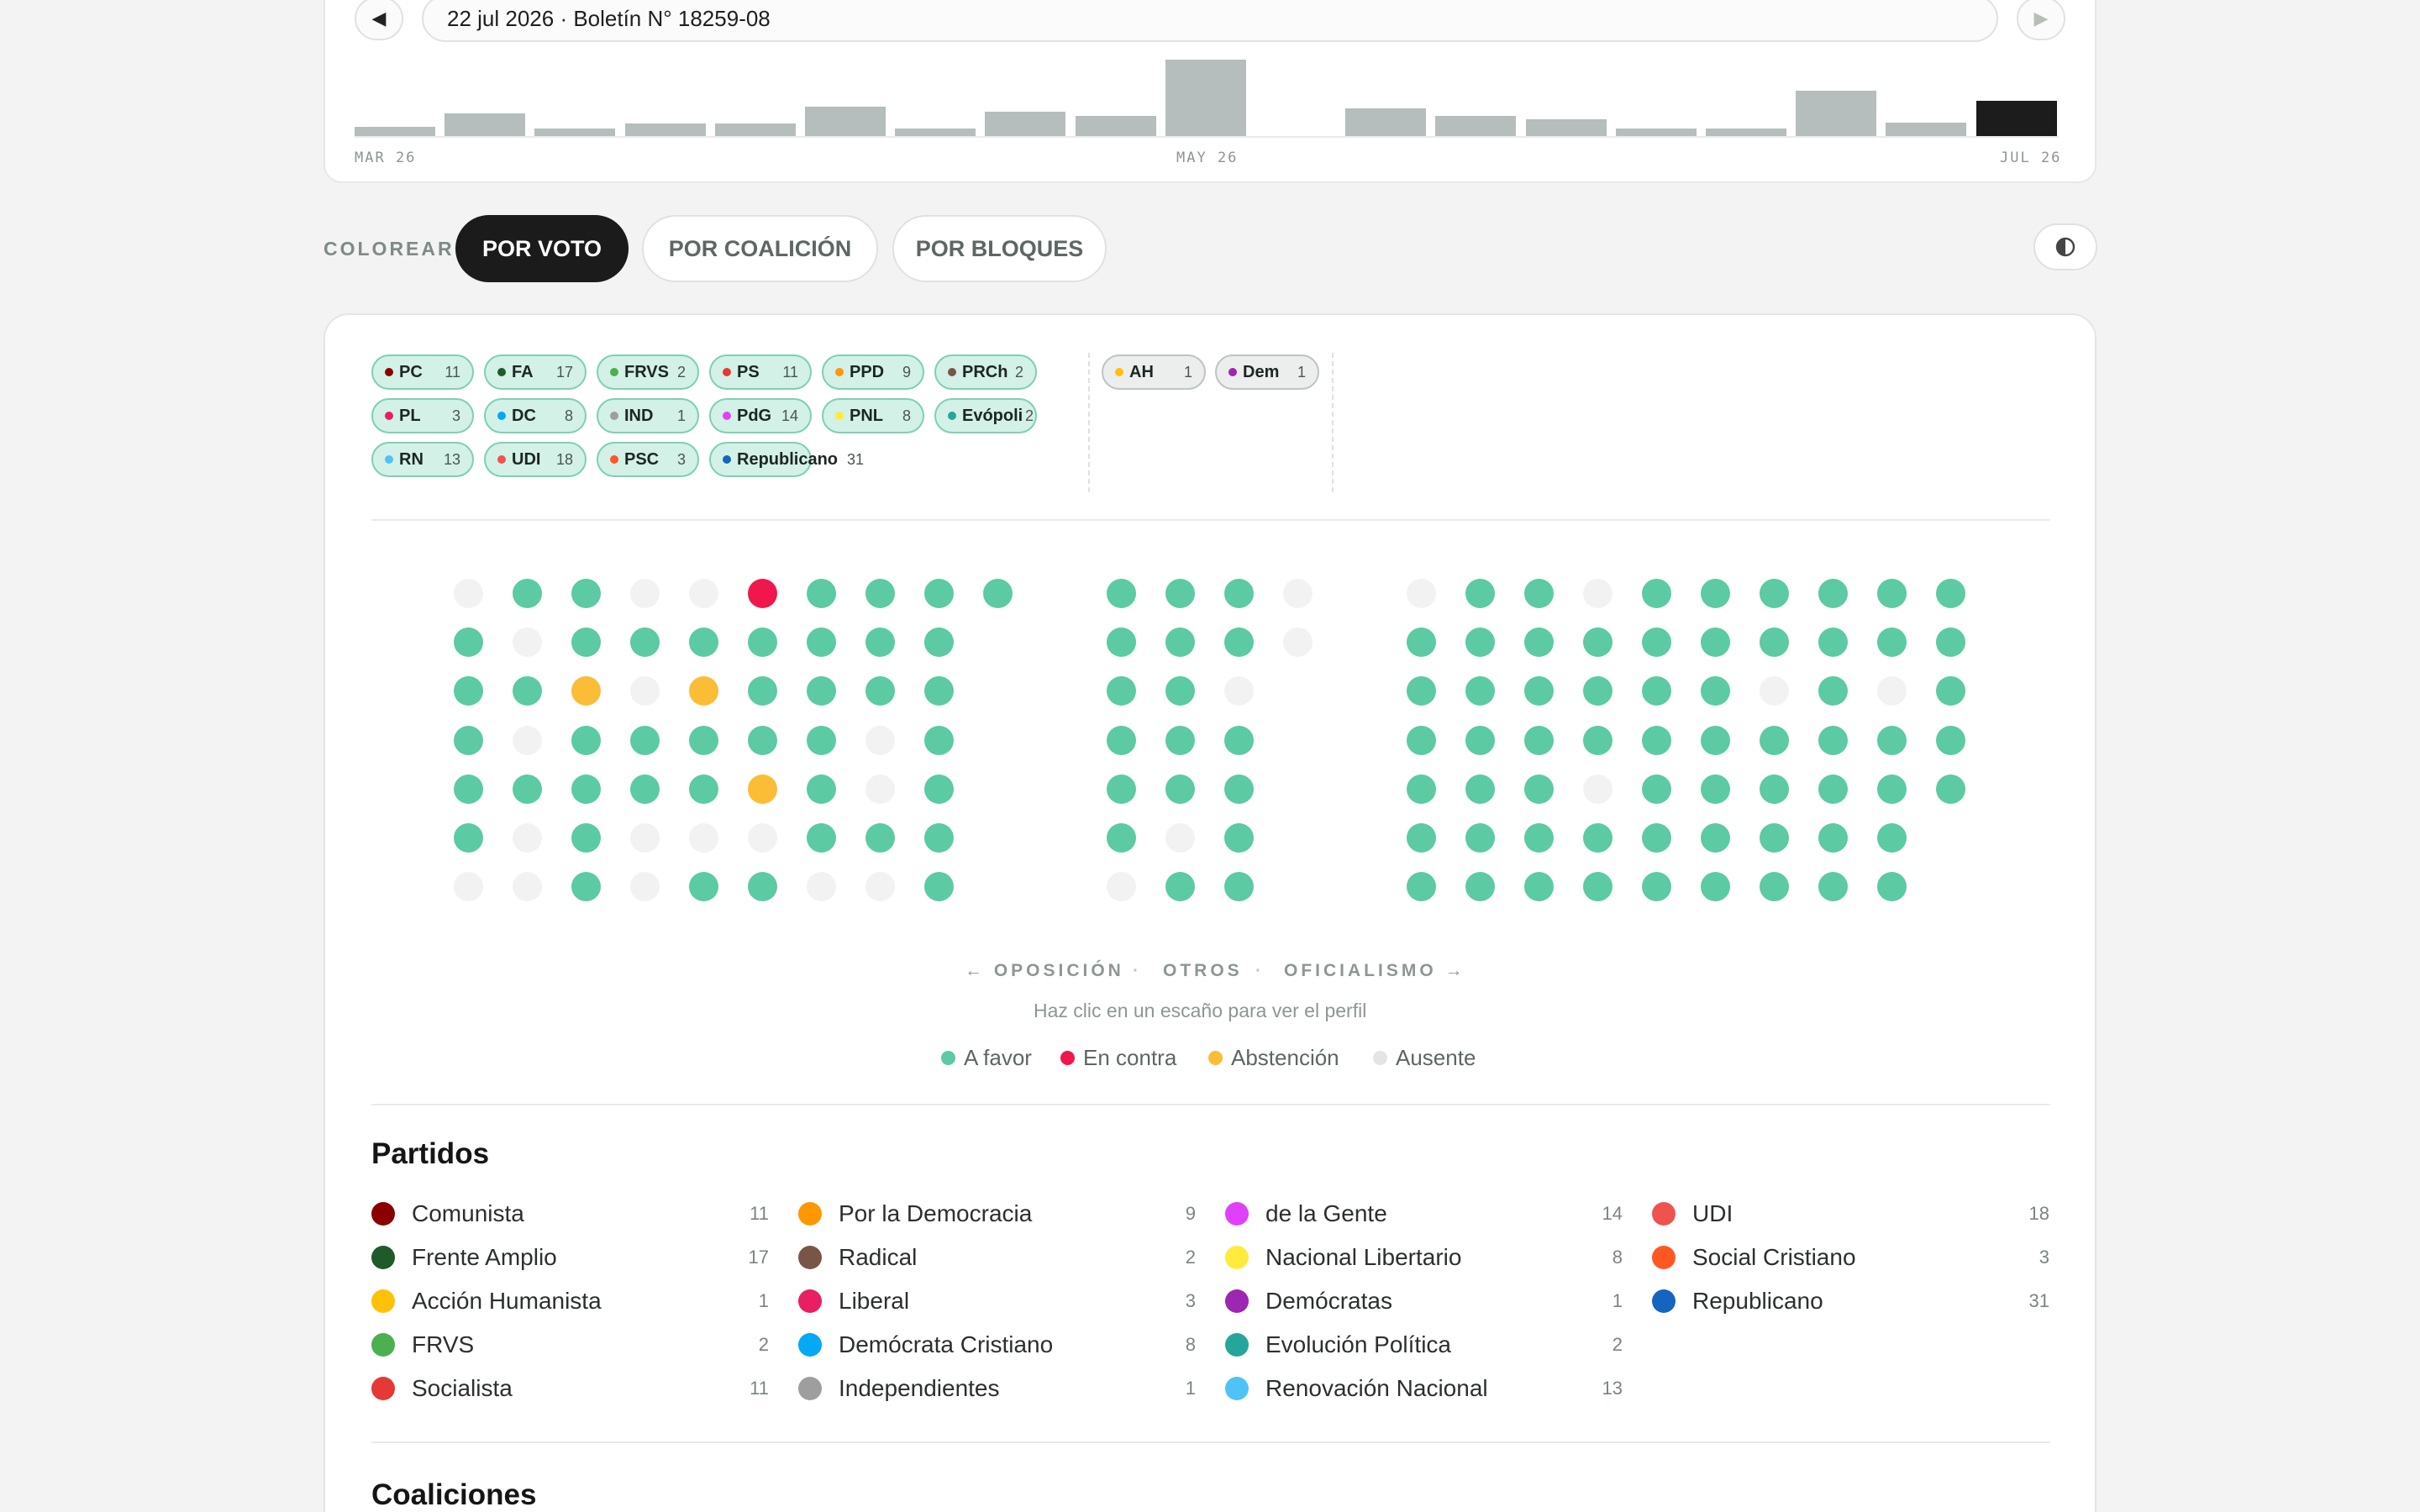 This screenshot has height=1512, width=2420. What do you see at coordinates (536, 459) in the screenshot?
I see `party-chip-udi: UDI 18` at bounding box center [536, 459].